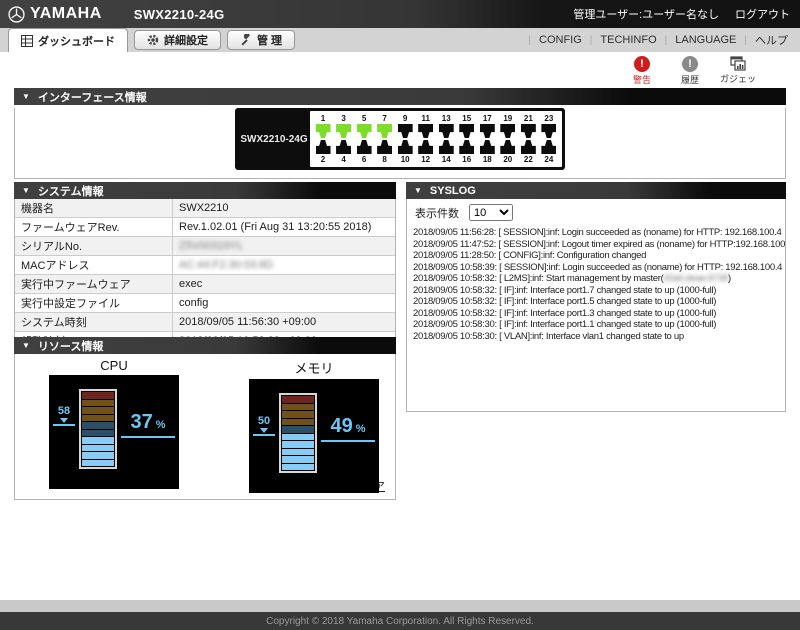 The image size is (800, 630). What do you see at coordinates (549, 131) in the screenshot?
I see `port-23-down` at bounding box center [549, 131].